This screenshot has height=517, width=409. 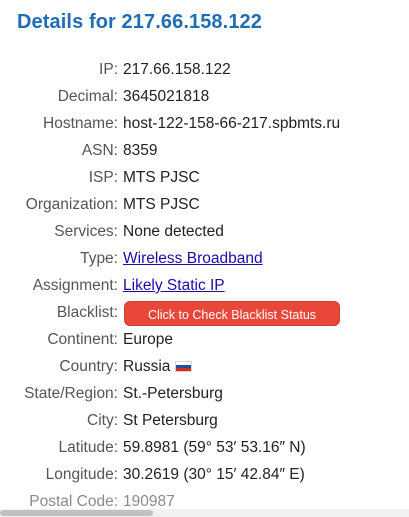 I want to click on services-value: None detected, so click(x=173, y=231).